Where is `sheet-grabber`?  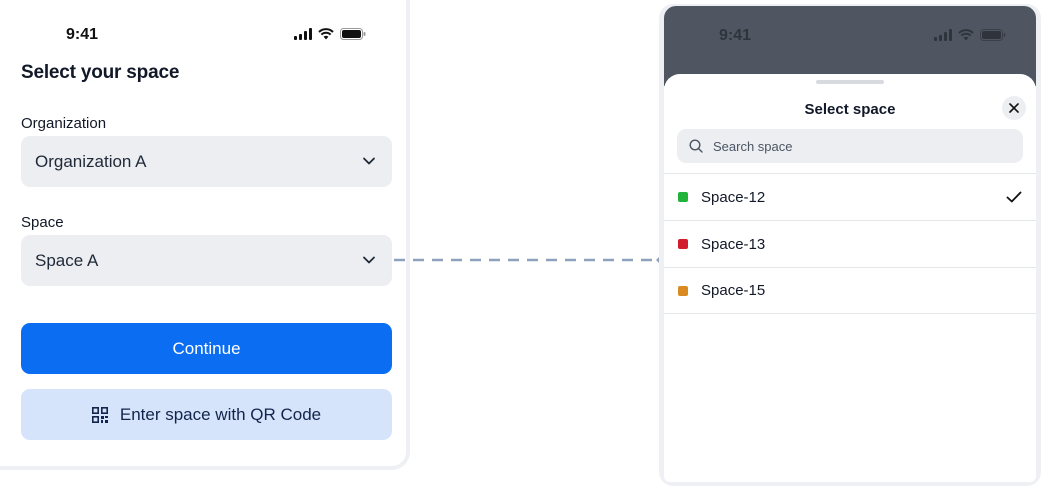 sheet-grabber is located at coordinates (850, 82).